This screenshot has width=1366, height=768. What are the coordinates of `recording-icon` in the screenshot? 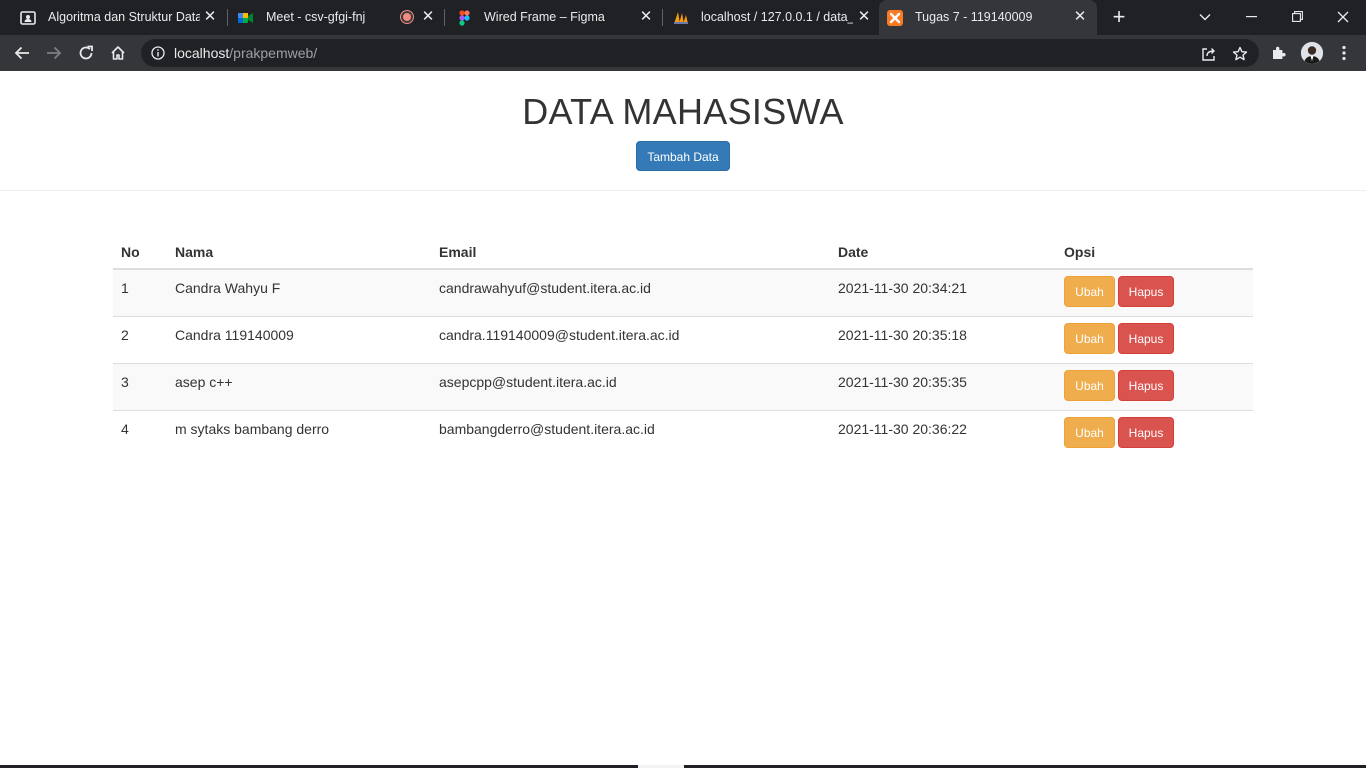 It's located at (407, 17).